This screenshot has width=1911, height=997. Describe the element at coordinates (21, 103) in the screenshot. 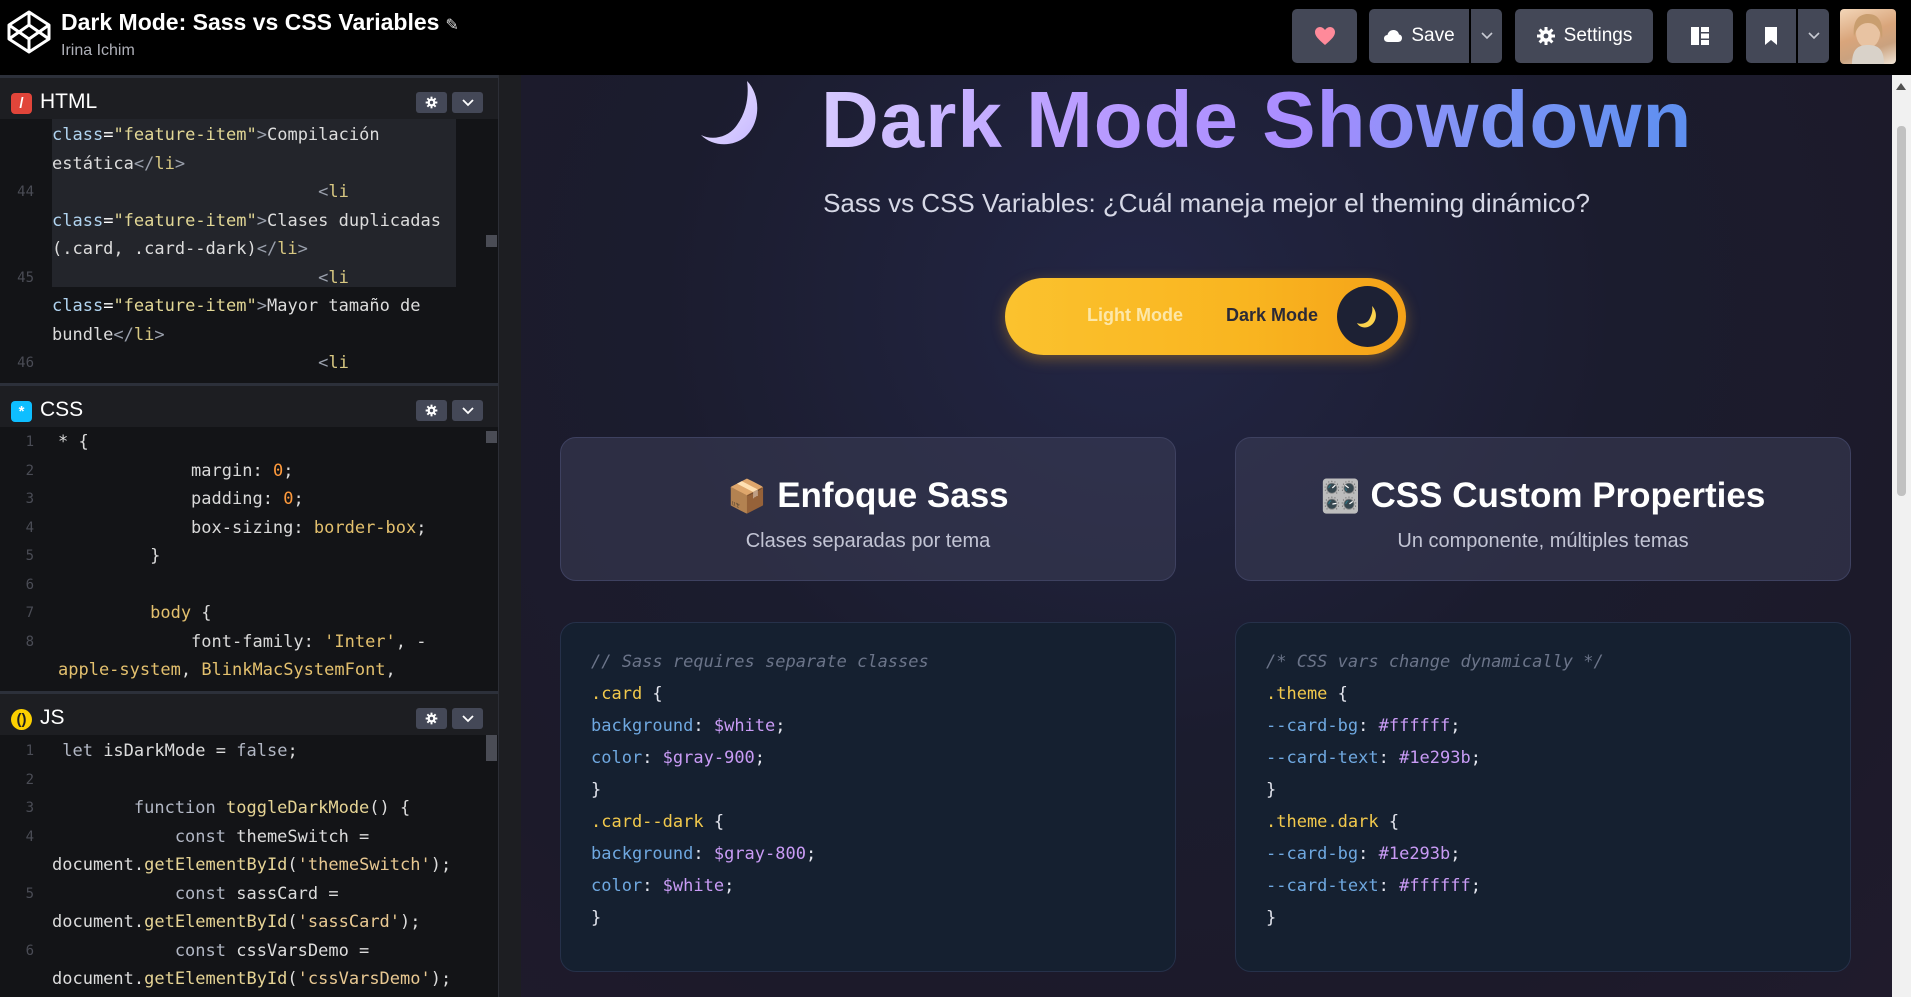

I see `html-icon: /` at that location.